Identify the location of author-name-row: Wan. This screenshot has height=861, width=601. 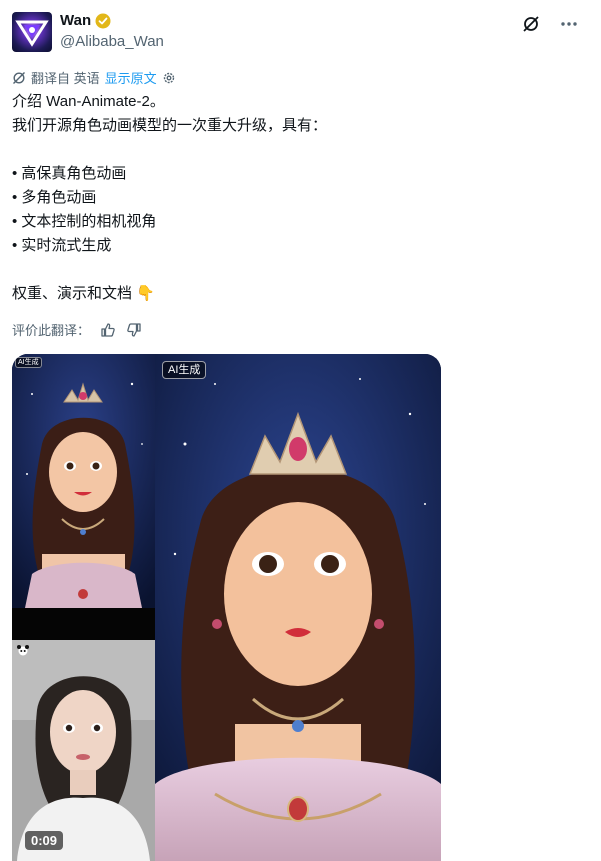
(85, 20).